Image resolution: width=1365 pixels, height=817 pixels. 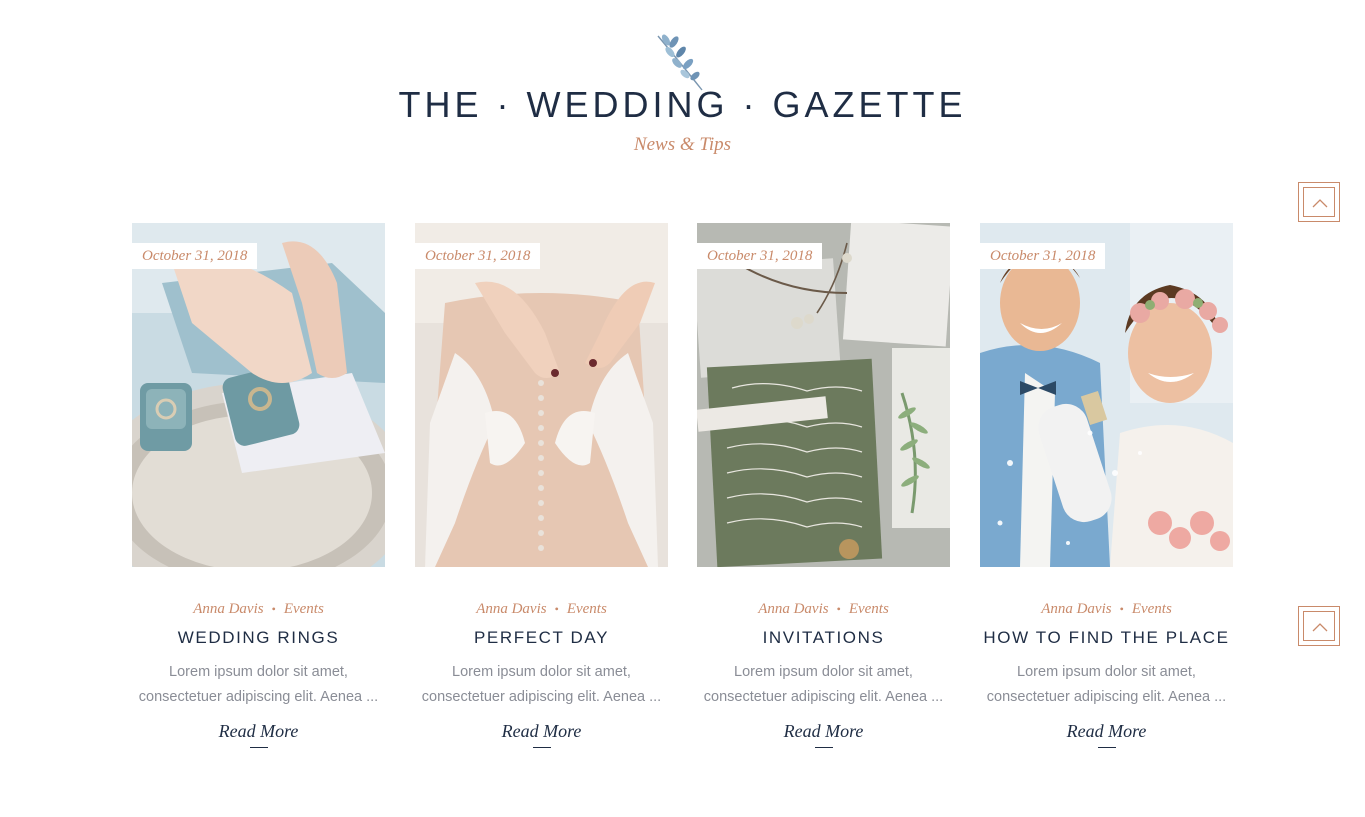 I want to click on lace-dress-photo, so click(x=541, y=395).